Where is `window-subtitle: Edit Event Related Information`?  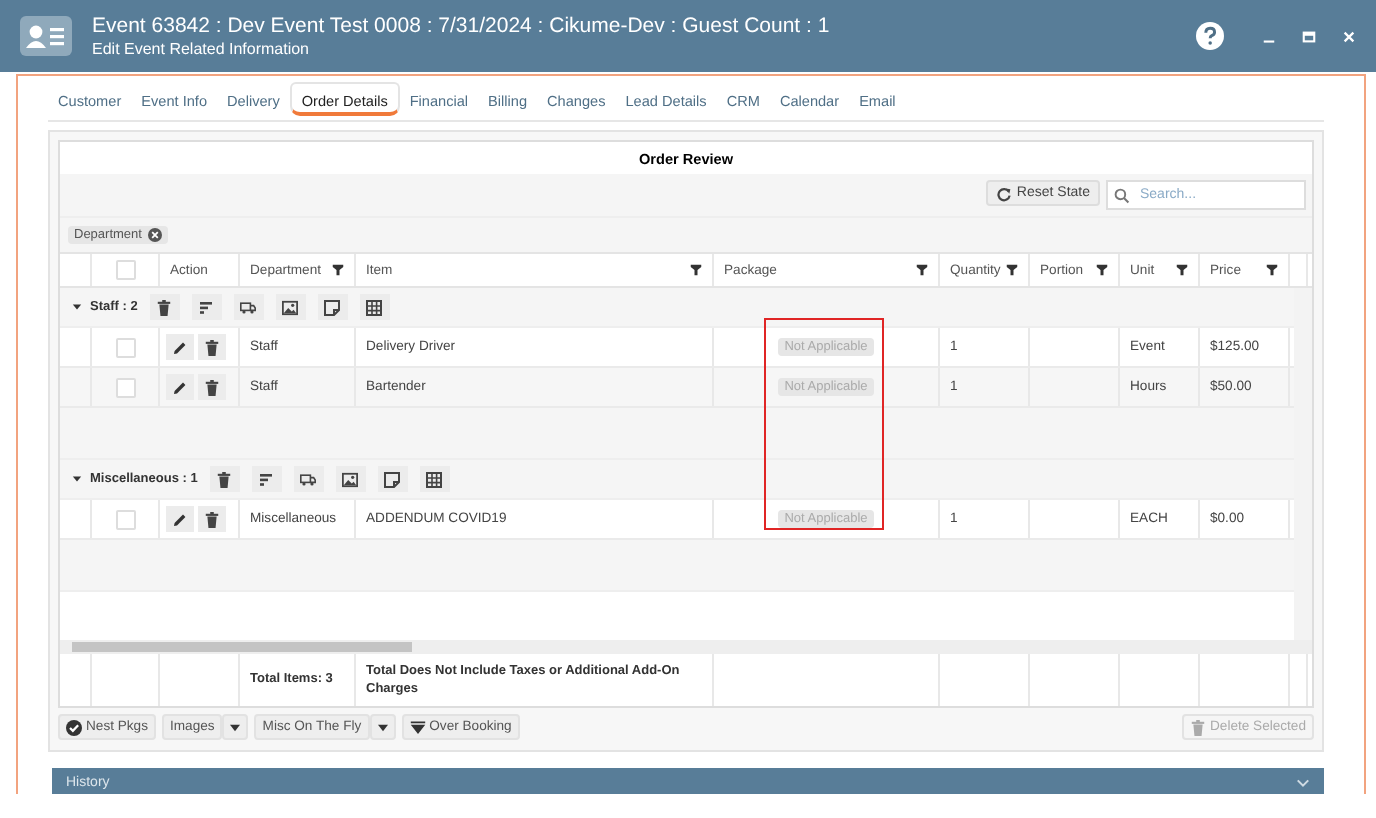
window-subtitle: Edit Event Related Information is located at coordinates (202, 49).